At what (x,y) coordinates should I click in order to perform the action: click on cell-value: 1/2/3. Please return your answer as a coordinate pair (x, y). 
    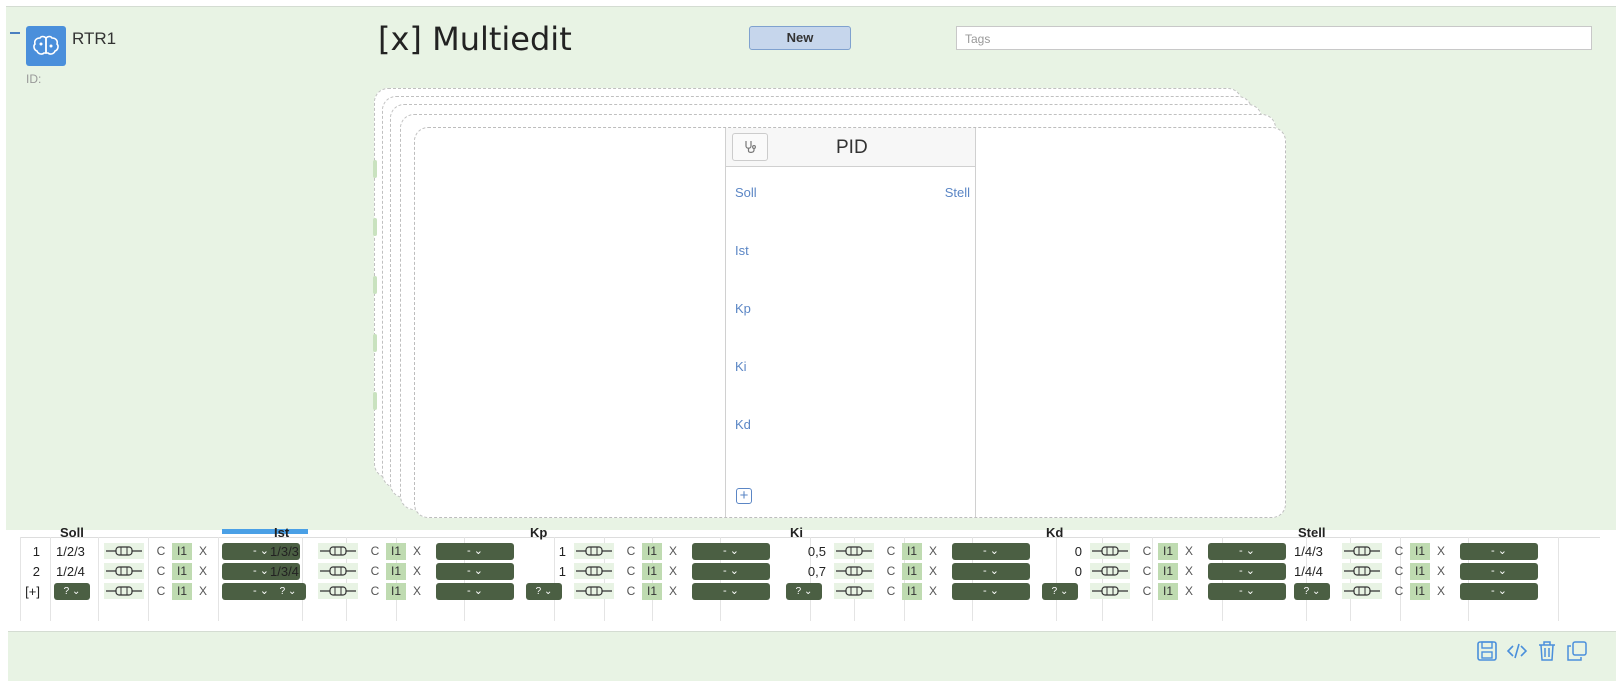
    Looking at the image, I should click on (70, 551).